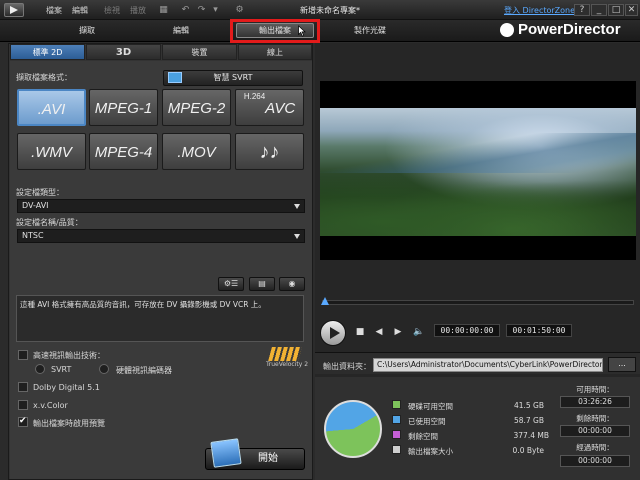 This screenshot has height=480, width=640. Describe the element at coordinates (201, 10) in the screenshot. I see `redo-icon: ↷` at that location.